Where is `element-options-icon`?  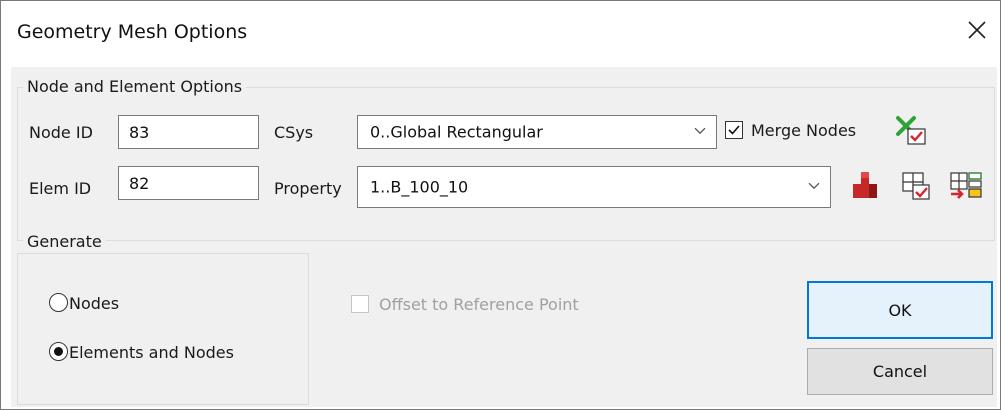
element-options-icon is located at coordinates (966, 185).